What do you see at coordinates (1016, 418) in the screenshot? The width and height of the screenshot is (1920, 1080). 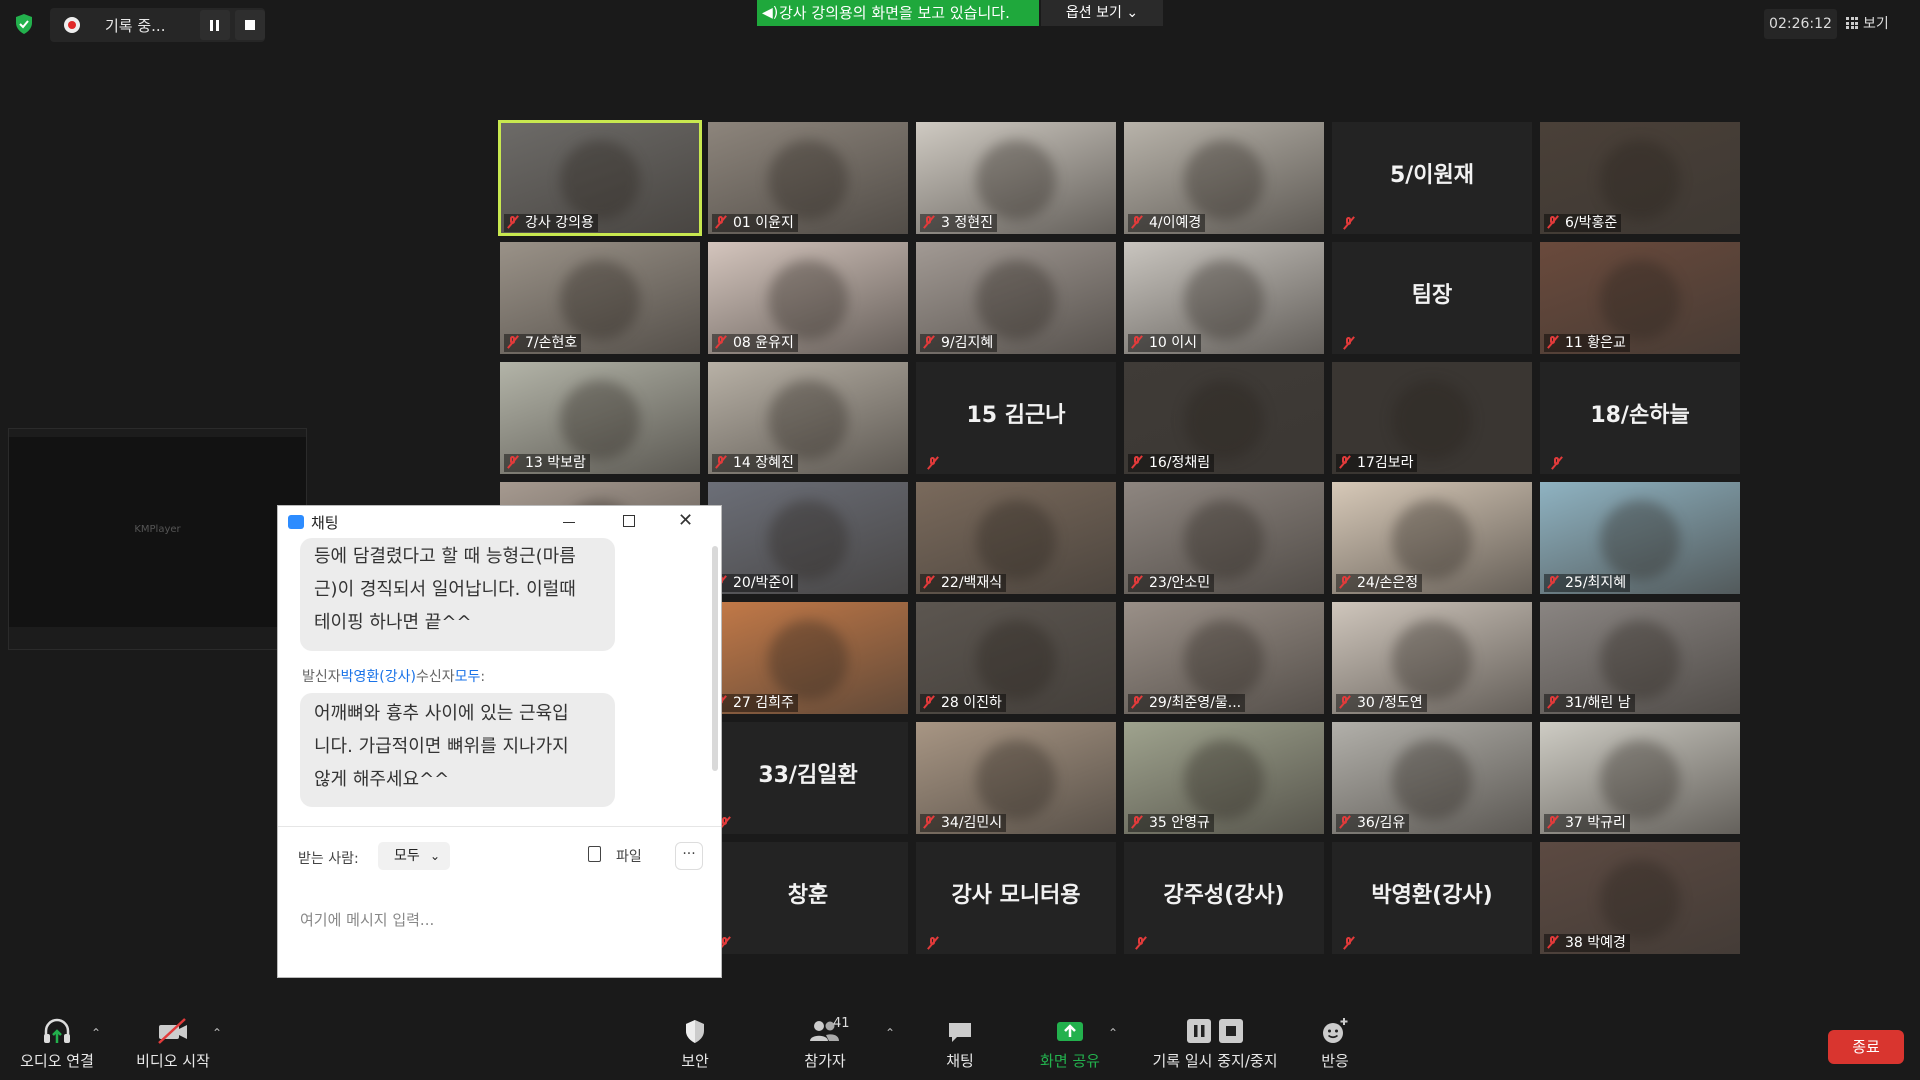 I see `participant-tile: 15 김근나` at bounding box center [1016, 418].